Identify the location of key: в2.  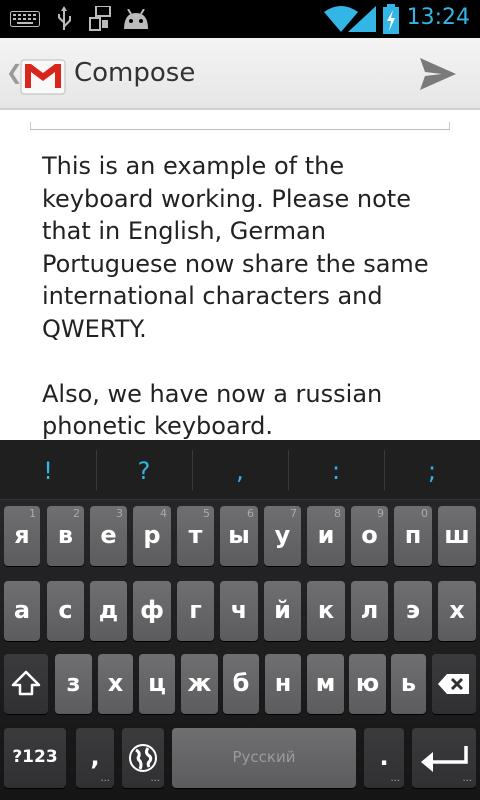
(65, 536).